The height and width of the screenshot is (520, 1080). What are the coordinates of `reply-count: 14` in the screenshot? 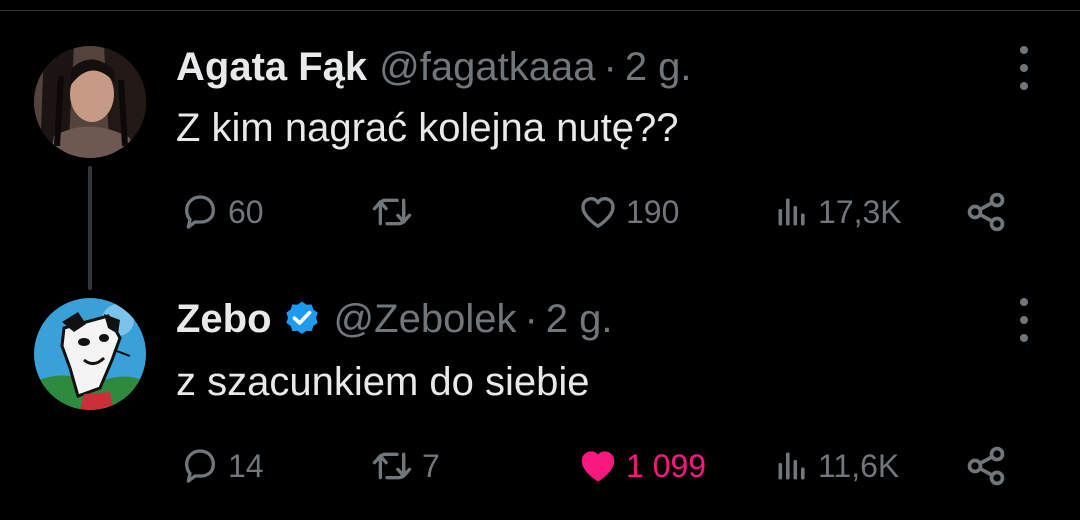 It's located at (246, 465).